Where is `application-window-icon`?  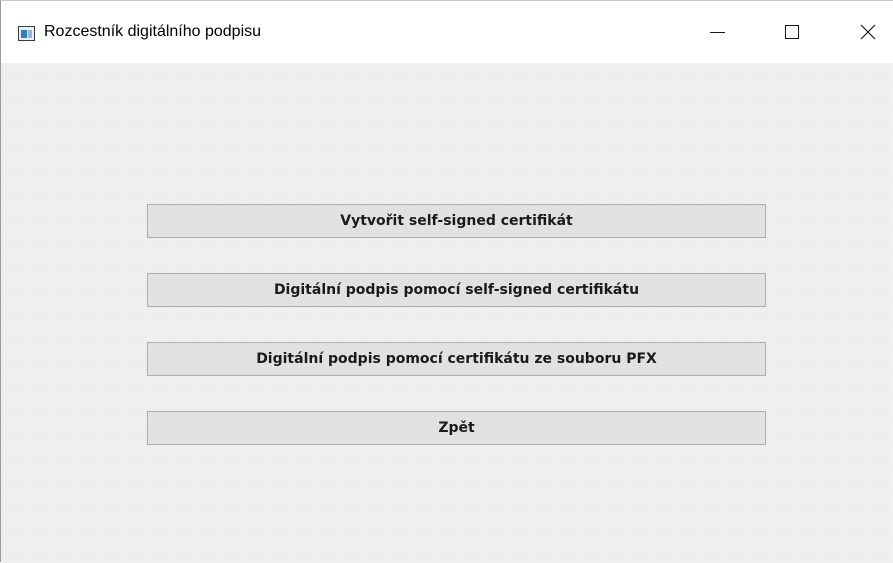
application-window-icon is located at coordinates (26, 33).